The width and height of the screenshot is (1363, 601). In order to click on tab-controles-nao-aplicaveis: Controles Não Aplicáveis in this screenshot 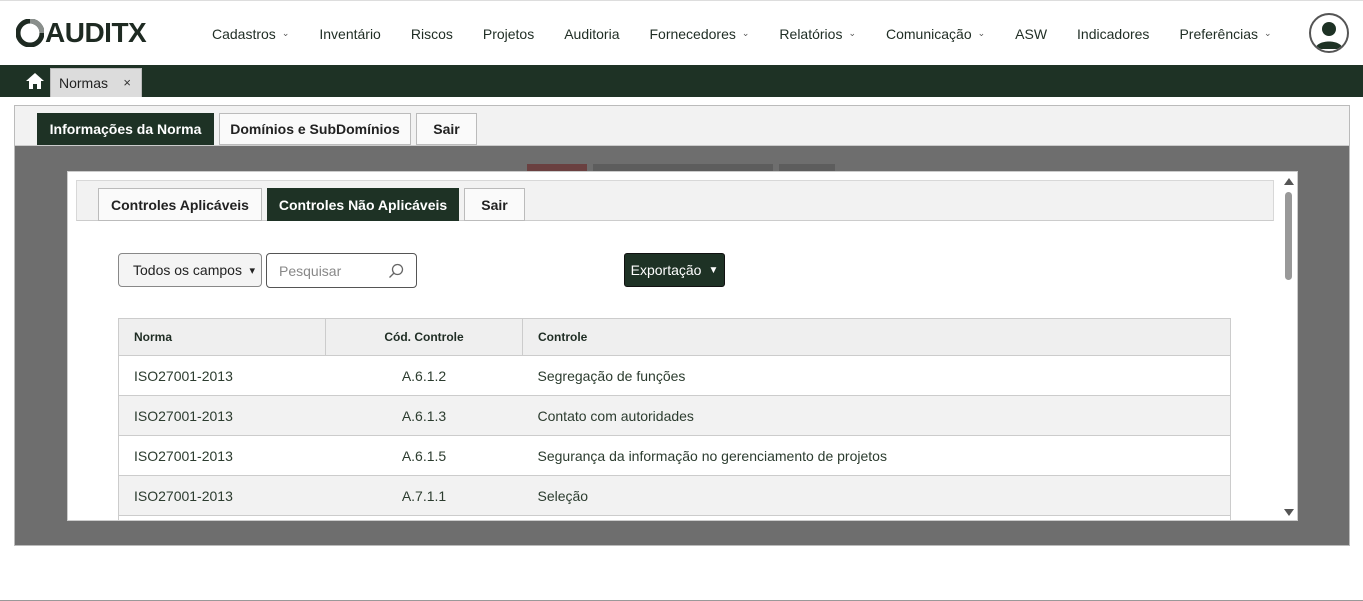, I will do `click(363, 204)`.